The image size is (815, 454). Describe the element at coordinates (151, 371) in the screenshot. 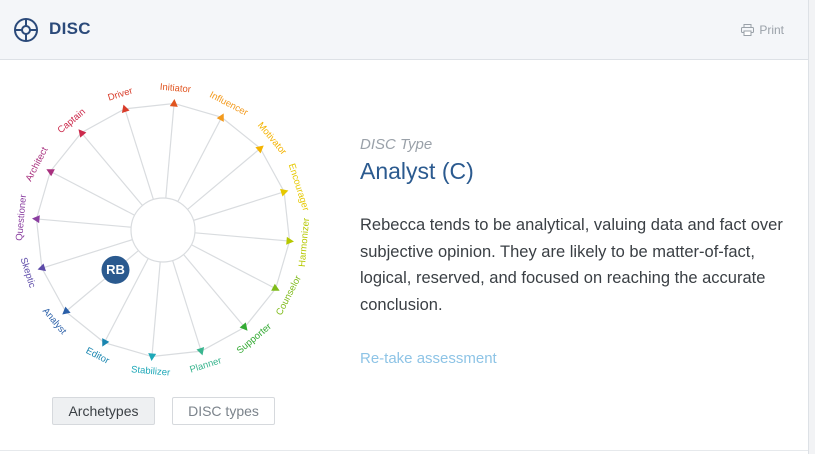

I see `archetype-label: Stabilizer` at that location.